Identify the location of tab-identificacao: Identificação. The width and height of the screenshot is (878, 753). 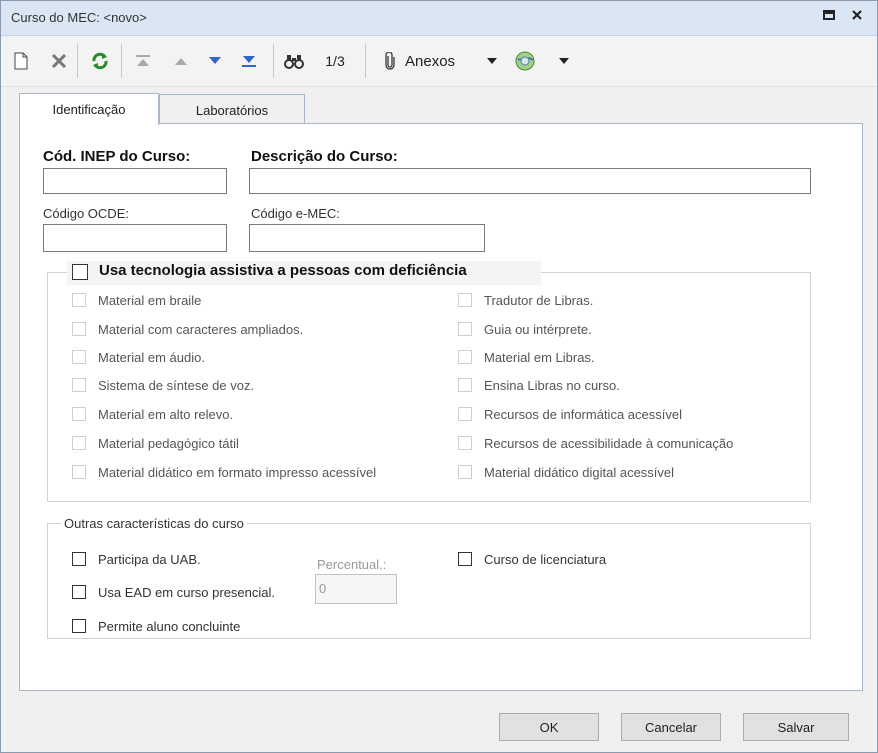
(89, 109).